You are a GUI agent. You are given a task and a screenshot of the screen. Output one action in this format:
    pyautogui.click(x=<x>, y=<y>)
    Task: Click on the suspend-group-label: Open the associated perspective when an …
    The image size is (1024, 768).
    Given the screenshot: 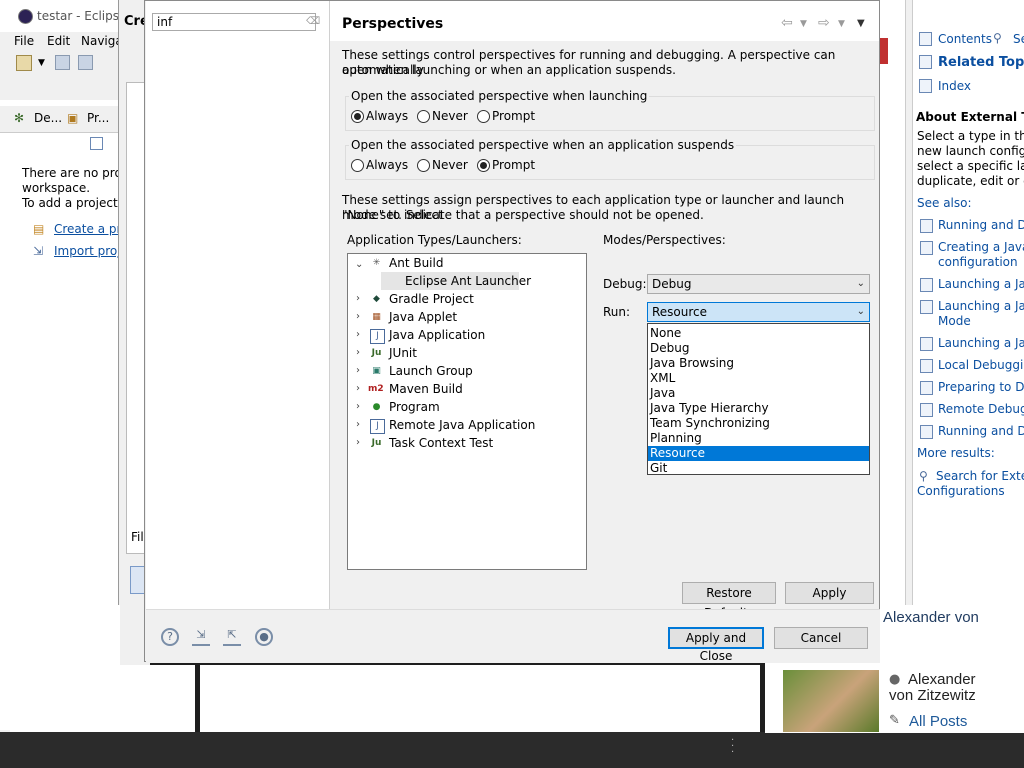 What is the action you would take?
    pyautogui.click(x=543, y=145)
    